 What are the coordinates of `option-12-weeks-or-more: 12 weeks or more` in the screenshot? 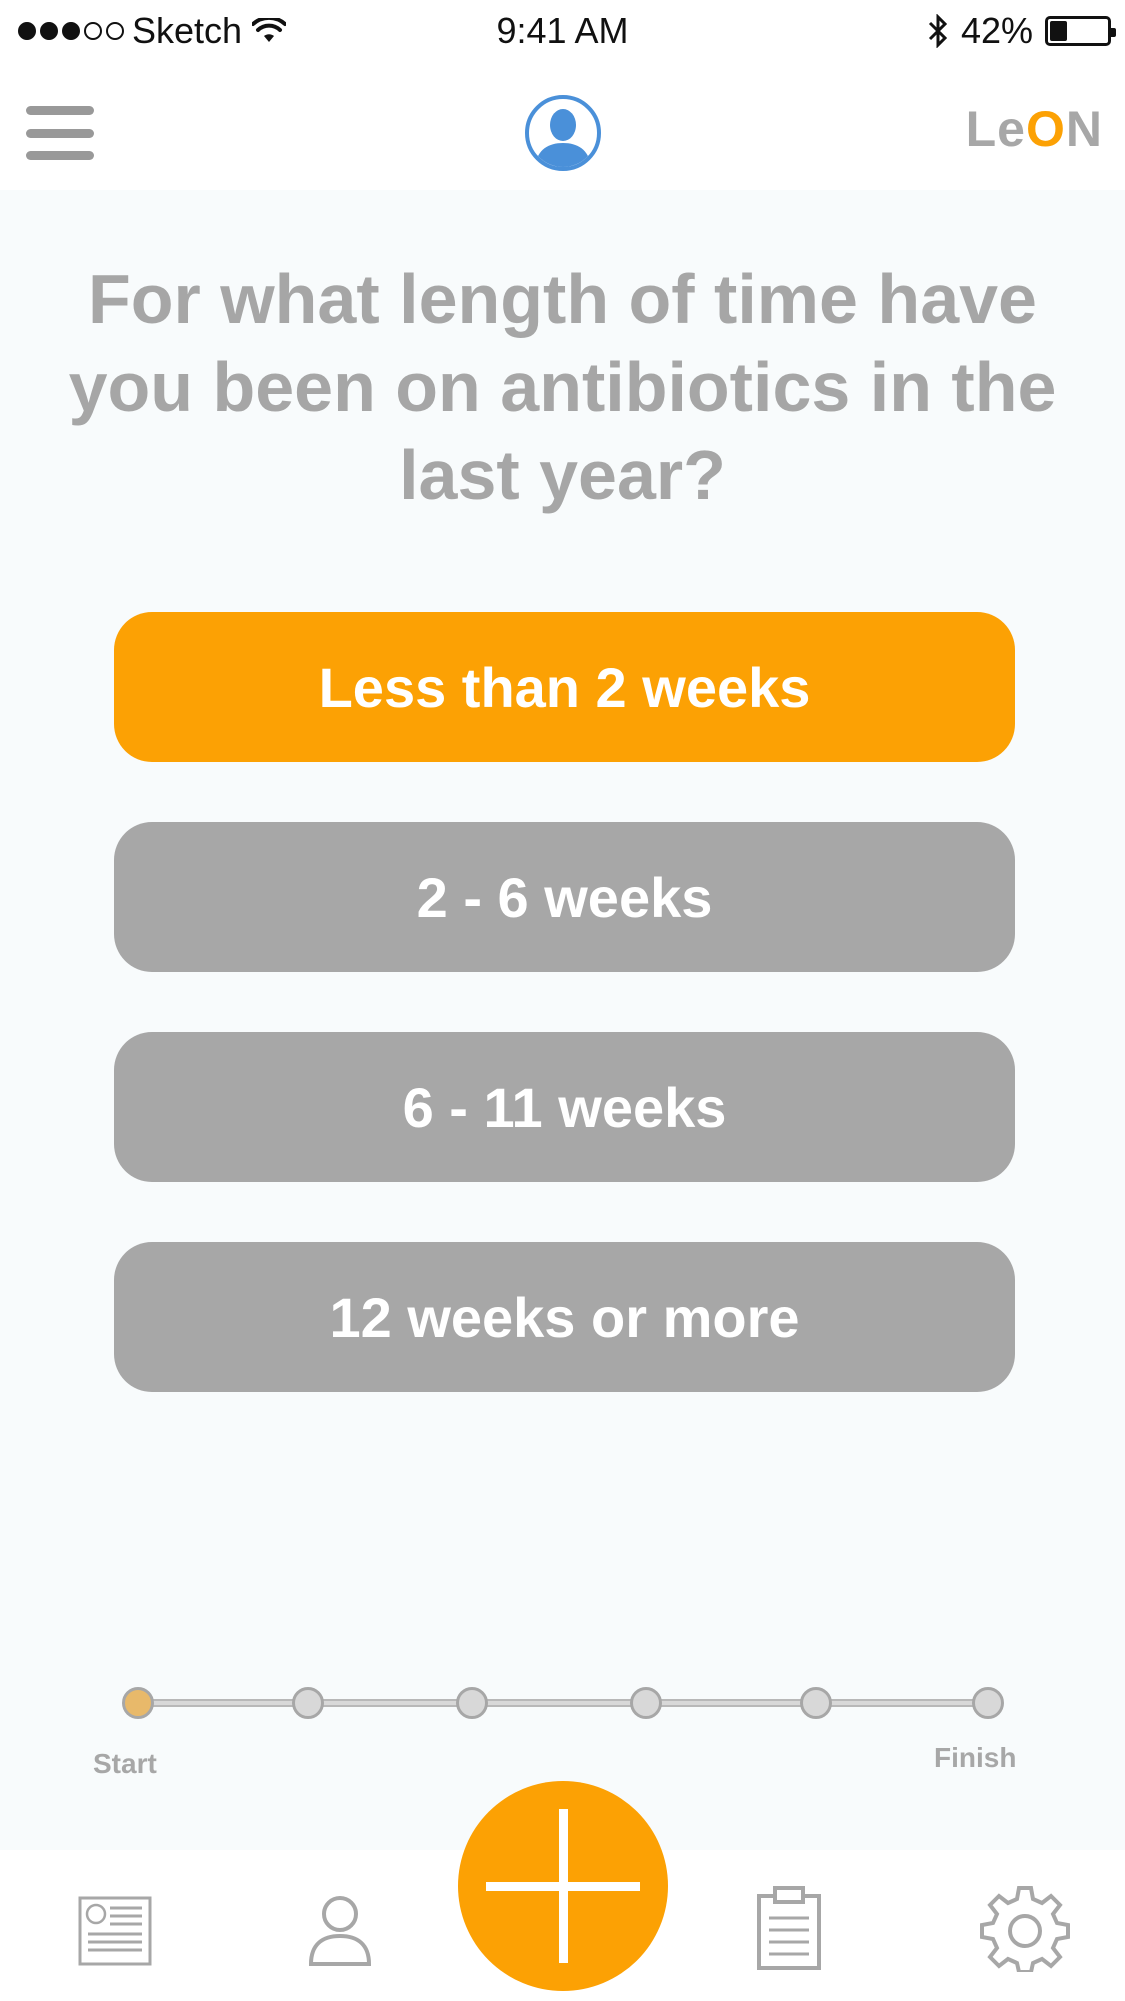 It's located at (564, 1317).